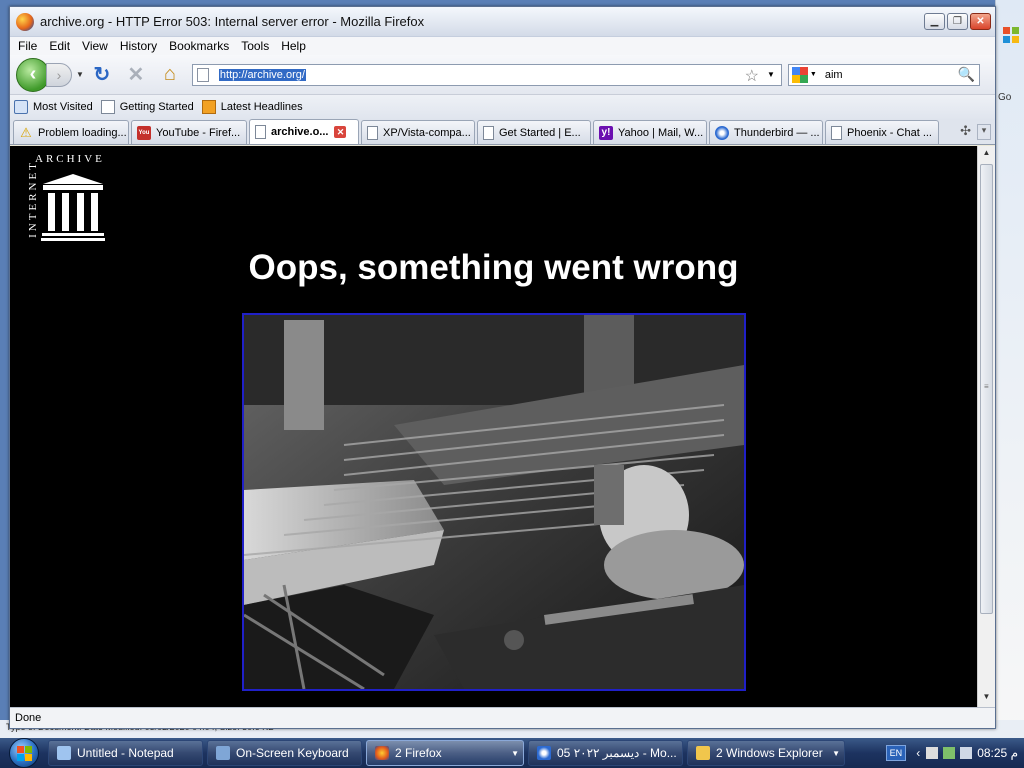 Image resolution: width=1024 pixels, height=768 pixels. What do you see at coordinates (889, 74) in the screenshot?
I see `search-input` at bounding box center [889, 74].